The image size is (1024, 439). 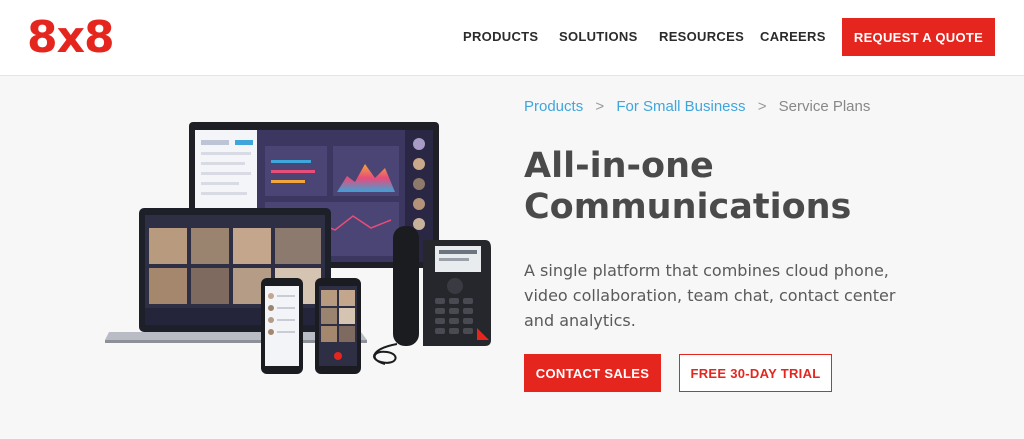 I want to click on title-line-2: Communications, so click(x=688, y=207).